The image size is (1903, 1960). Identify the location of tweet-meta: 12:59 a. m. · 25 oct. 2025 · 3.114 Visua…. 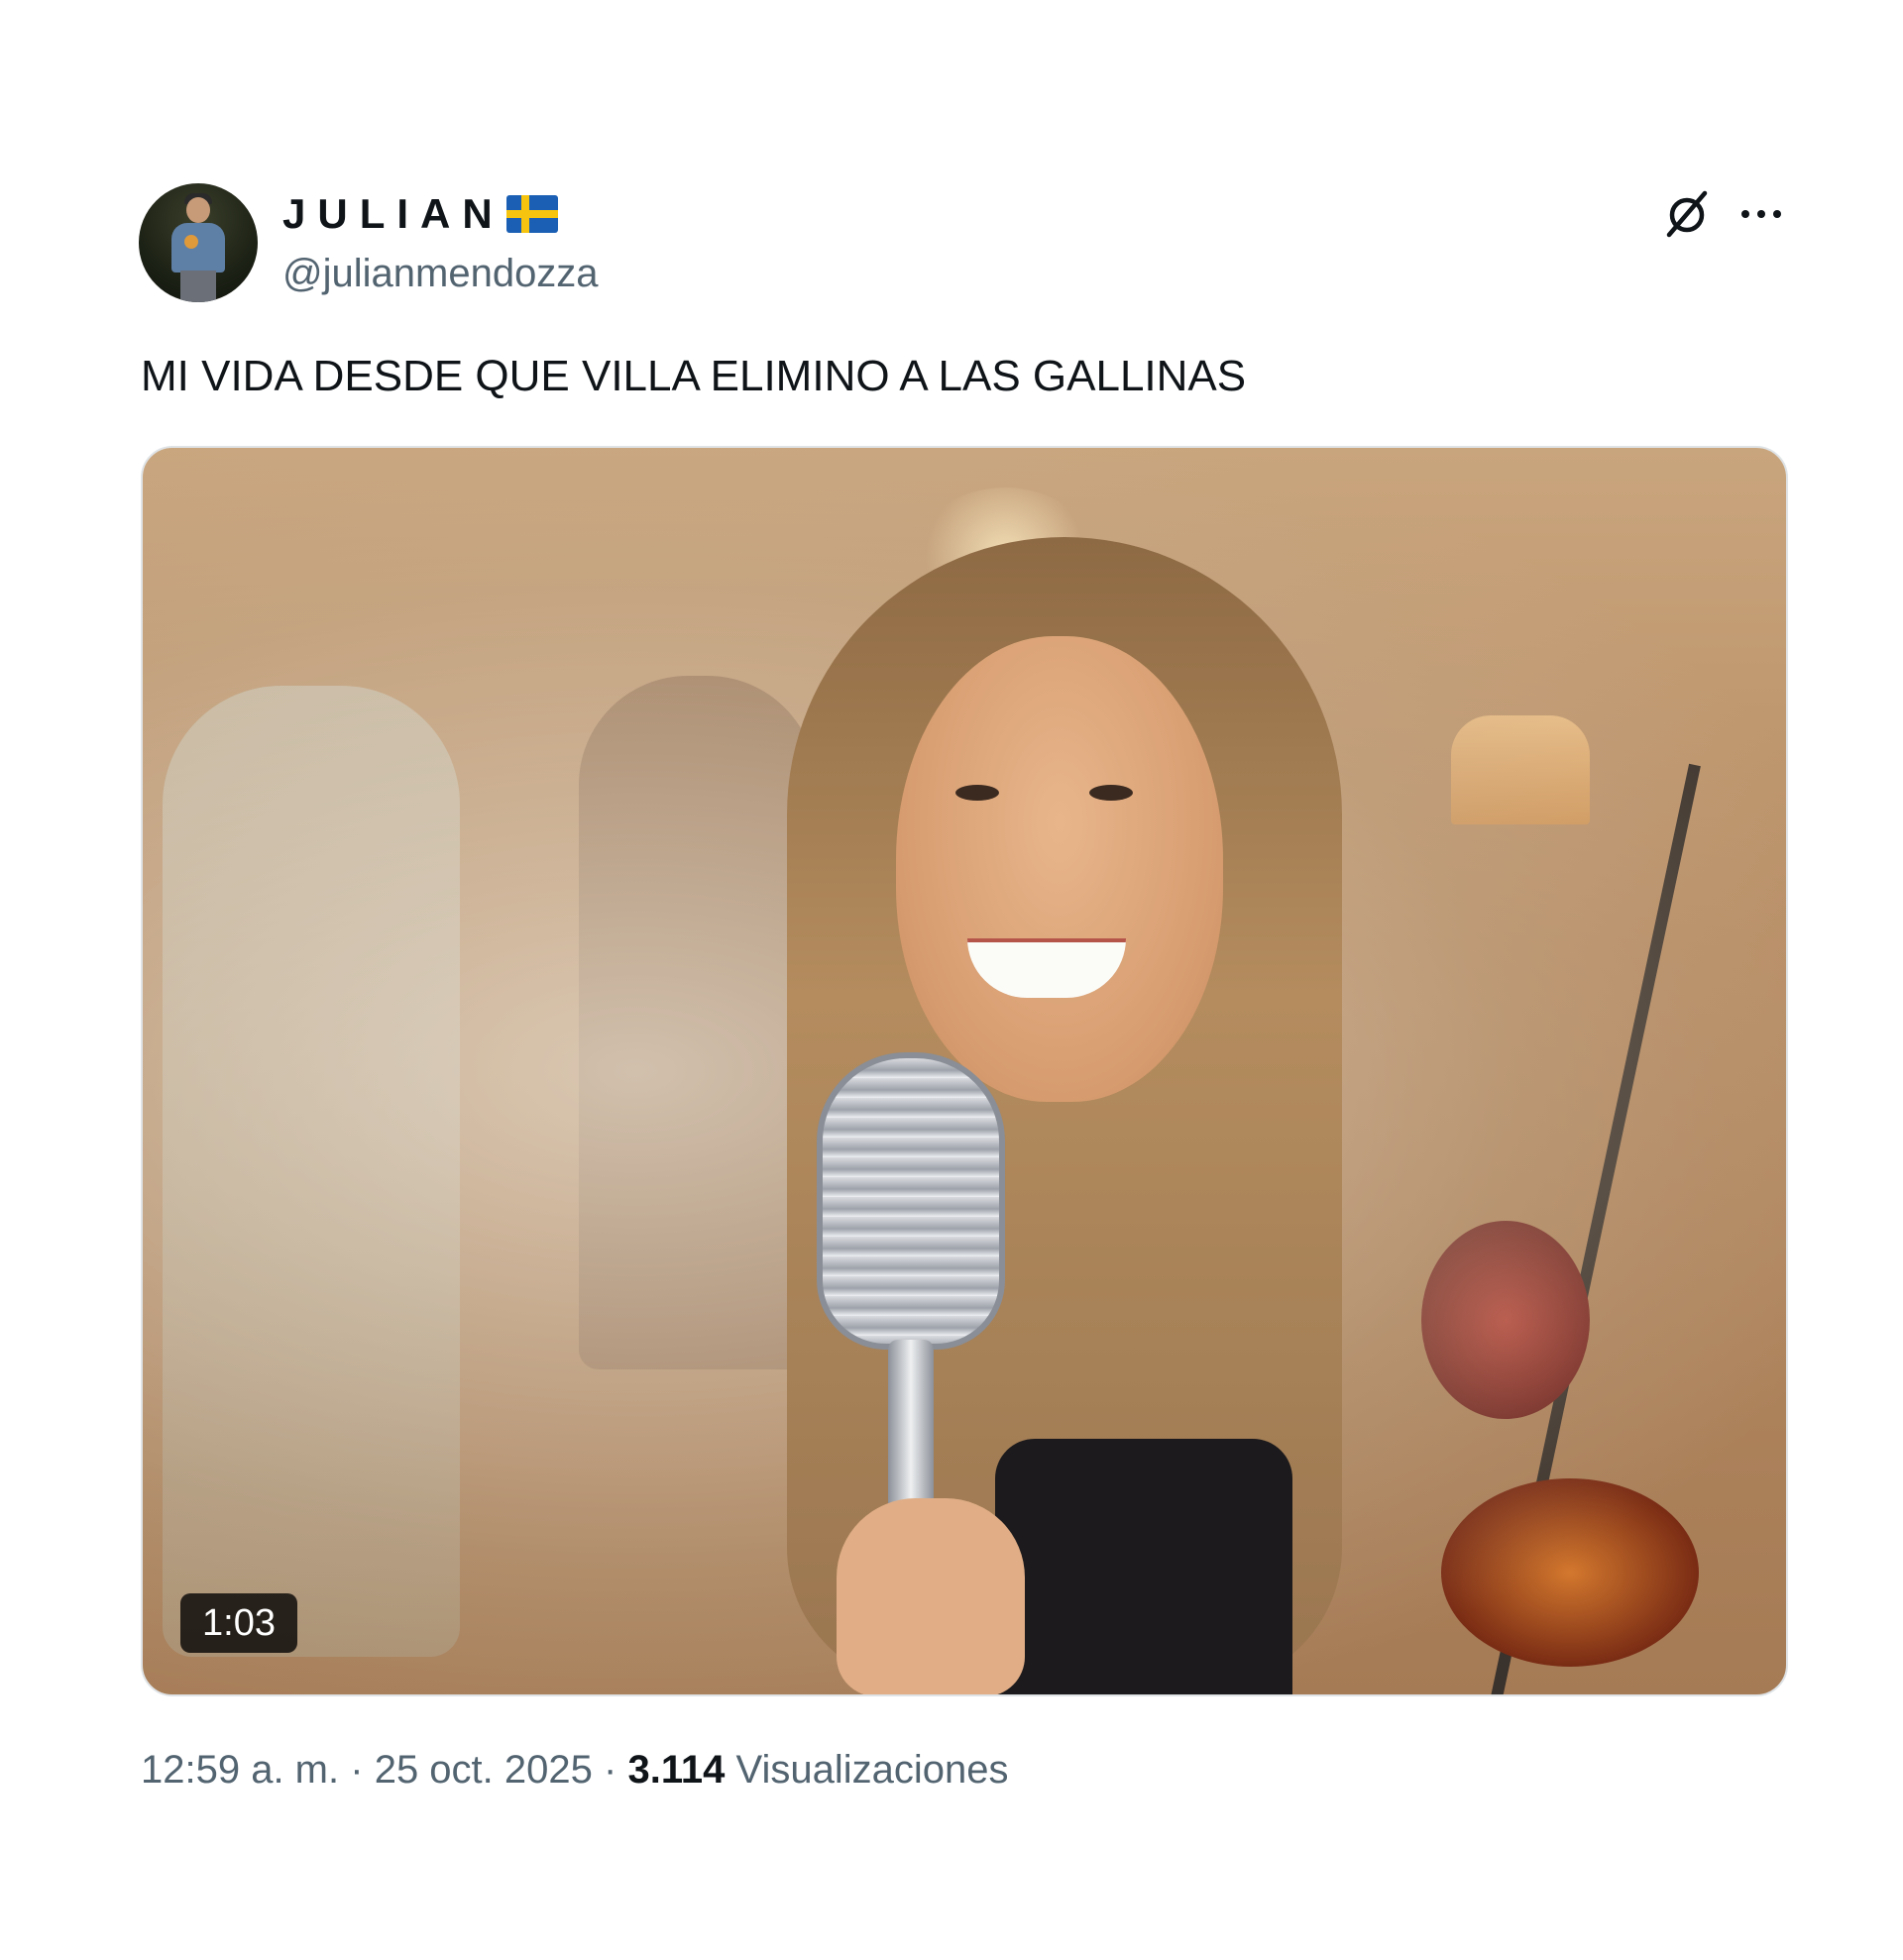
(574, 1770).